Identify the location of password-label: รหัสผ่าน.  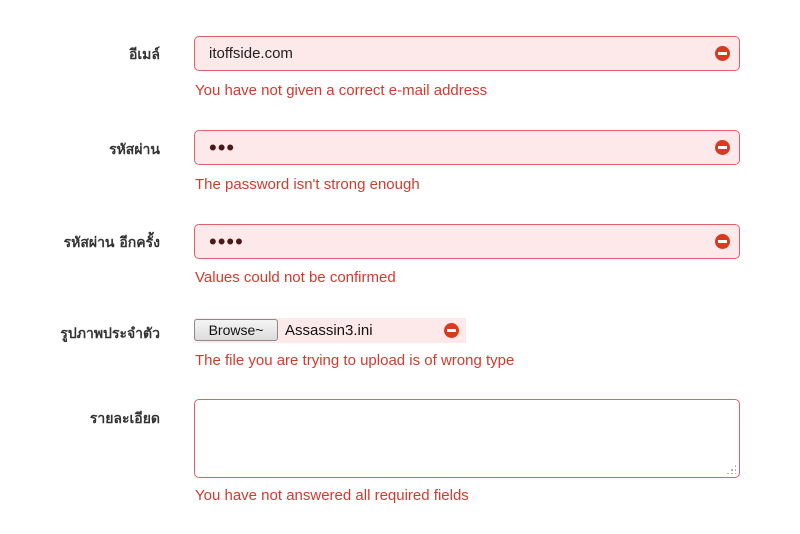
(134, 150).